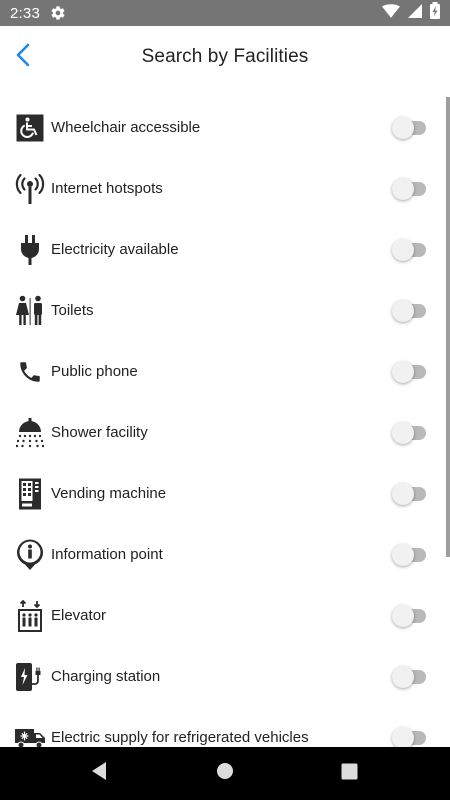  What do you see at coordinates (410, 310) in the screenshot?
I see `toilets-toggle` at bounding box center [410, 310].